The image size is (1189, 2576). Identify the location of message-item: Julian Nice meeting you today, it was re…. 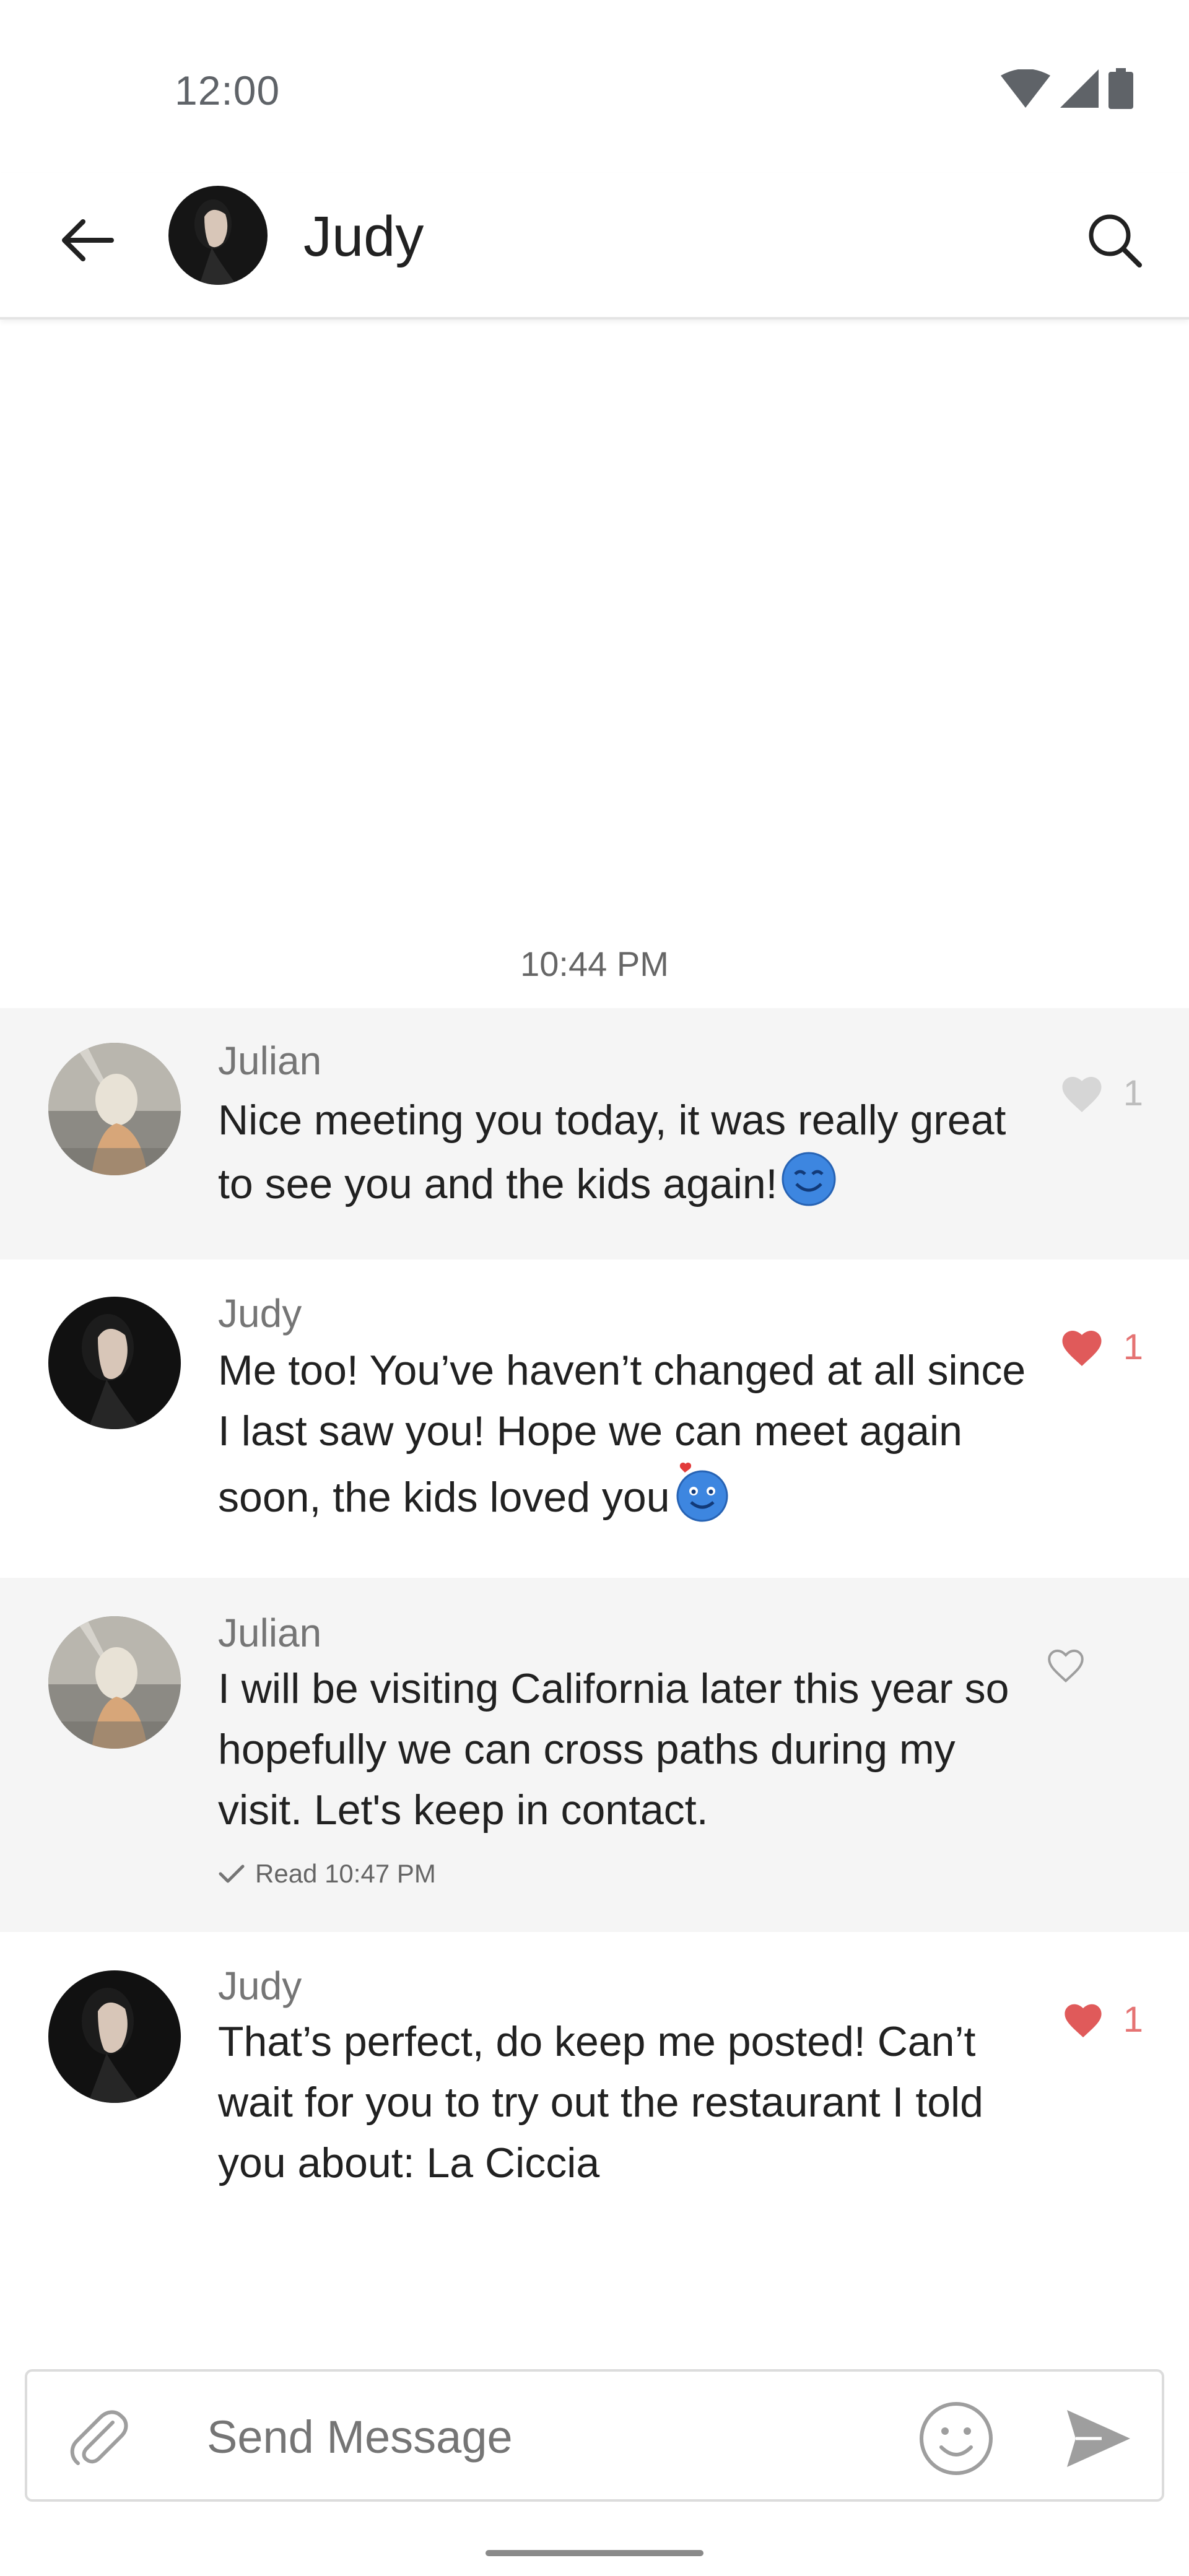
(594, 1134).